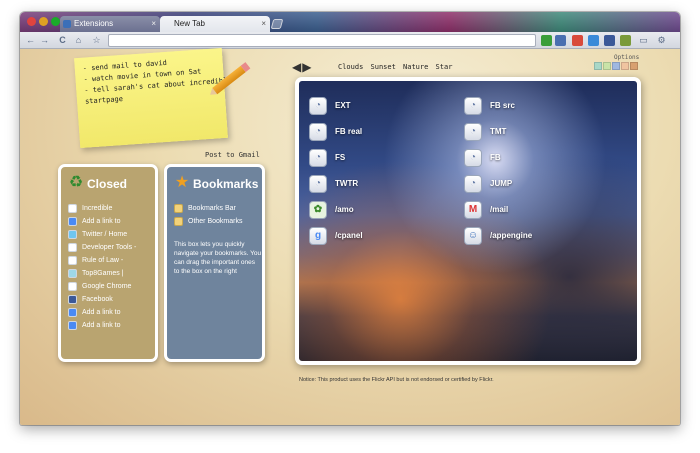  Describe the element at coordinates (43, 21) in the screenshot. I see `minimize-window-button` at that location.